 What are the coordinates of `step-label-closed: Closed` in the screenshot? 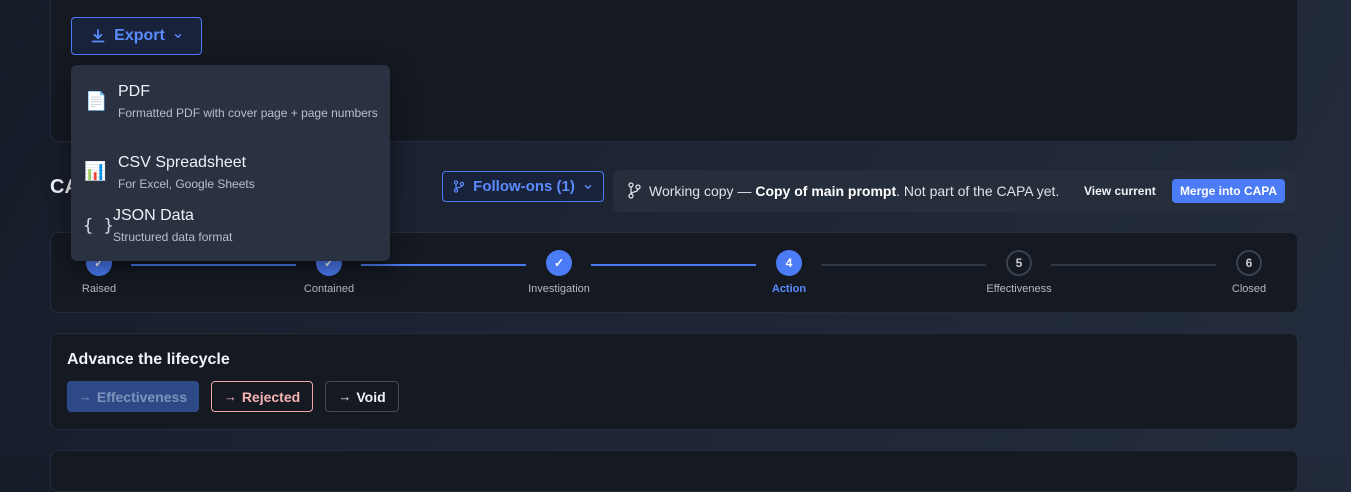 It's located at (1249, 289).